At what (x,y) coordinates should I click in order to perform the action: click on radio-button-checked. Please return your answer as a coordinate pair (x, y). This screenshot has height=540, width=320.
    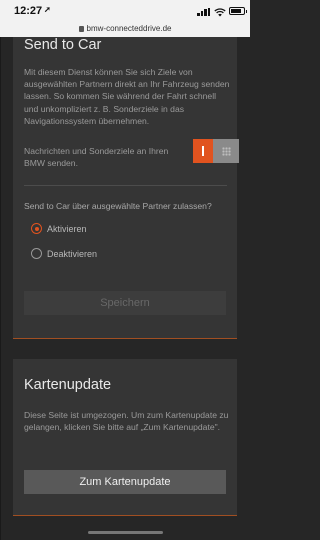
    Looking at the image, I should click on (36, 228).